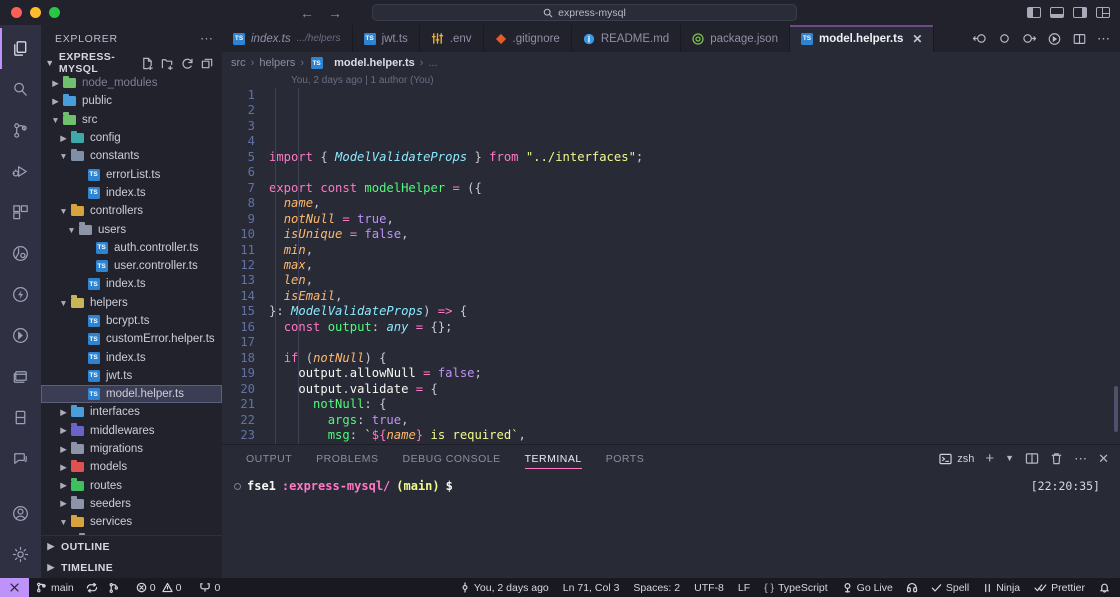 This screenshot has height=597, width=1120. Describe the element at coordinates (692, 327) in the screenshot. I see `code-line: const output: any = {};` at that location.